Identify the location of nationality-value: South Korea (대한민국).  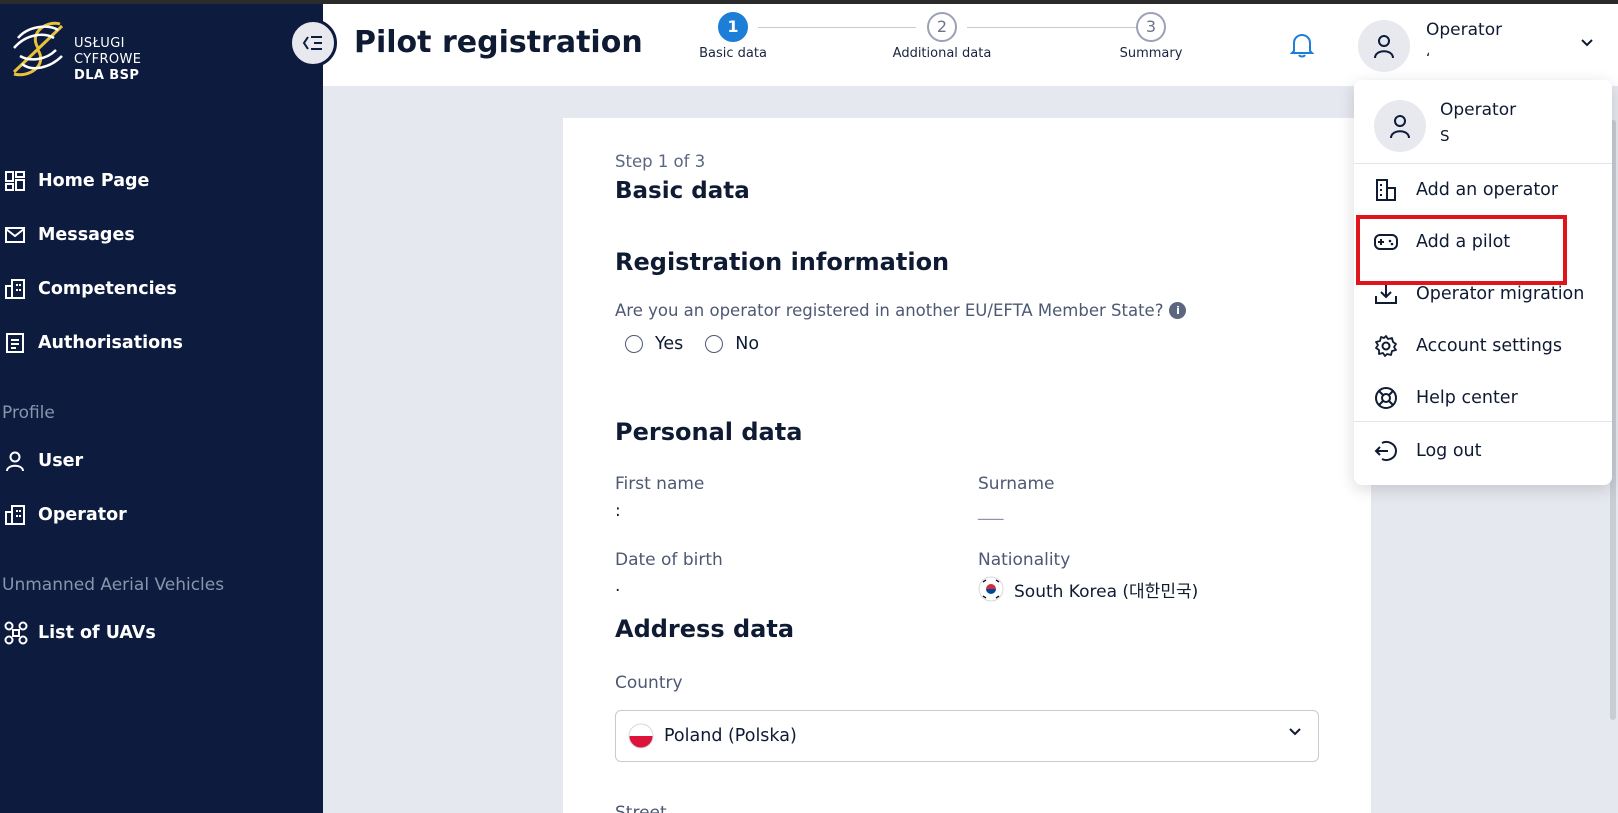
(1106, 591).